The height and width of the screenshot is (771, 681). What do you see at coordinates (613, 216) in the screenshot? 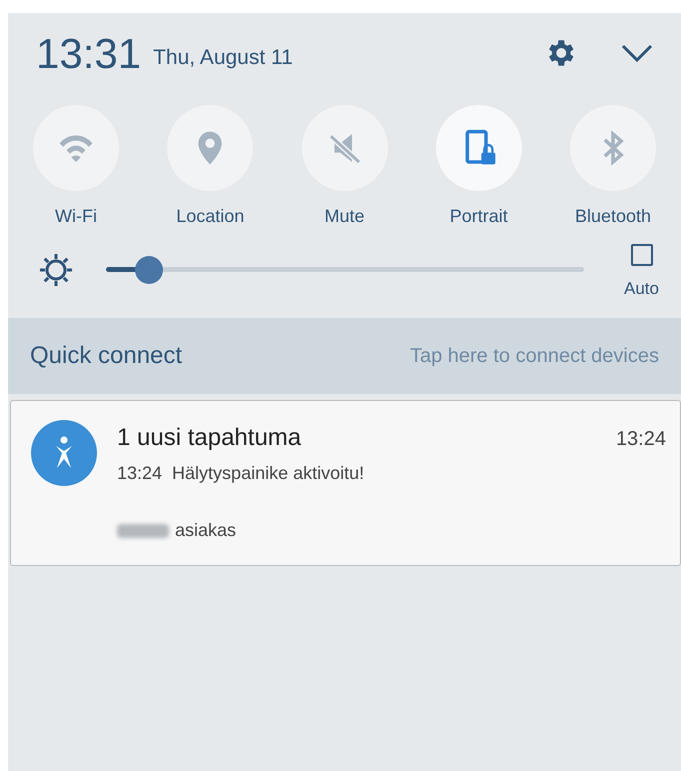
I see `toggle-label: Bluetooth` at bounding box center [613, 216].